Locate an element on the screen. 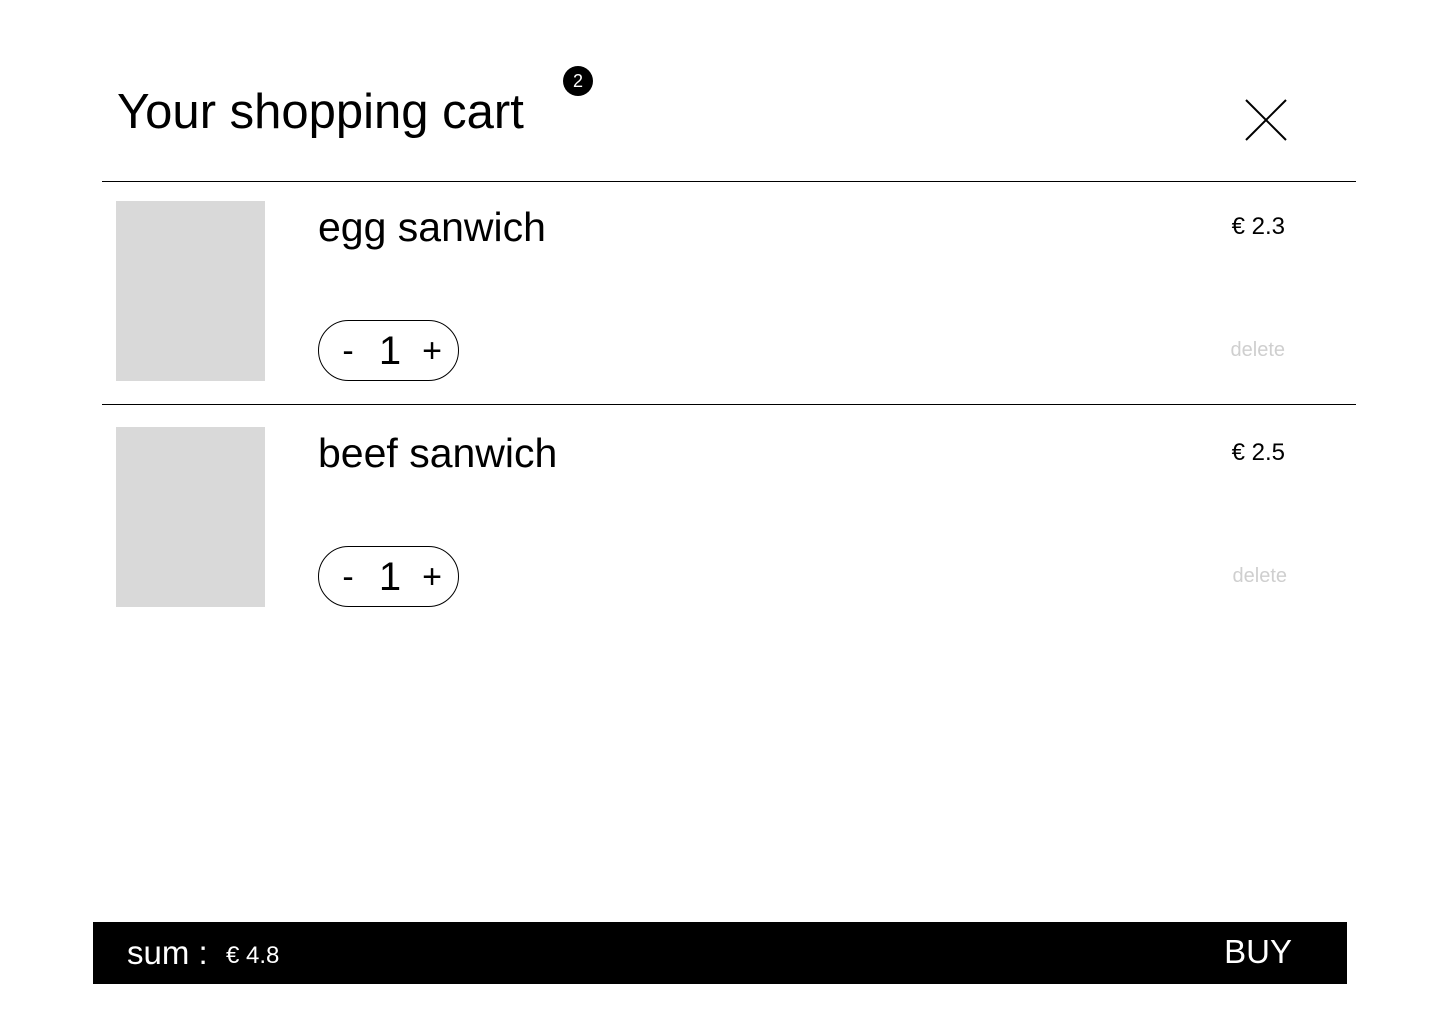 This screenshot has height=1024, width=1440. page-title: Your shopping cart is located at coordinates (320, 112).